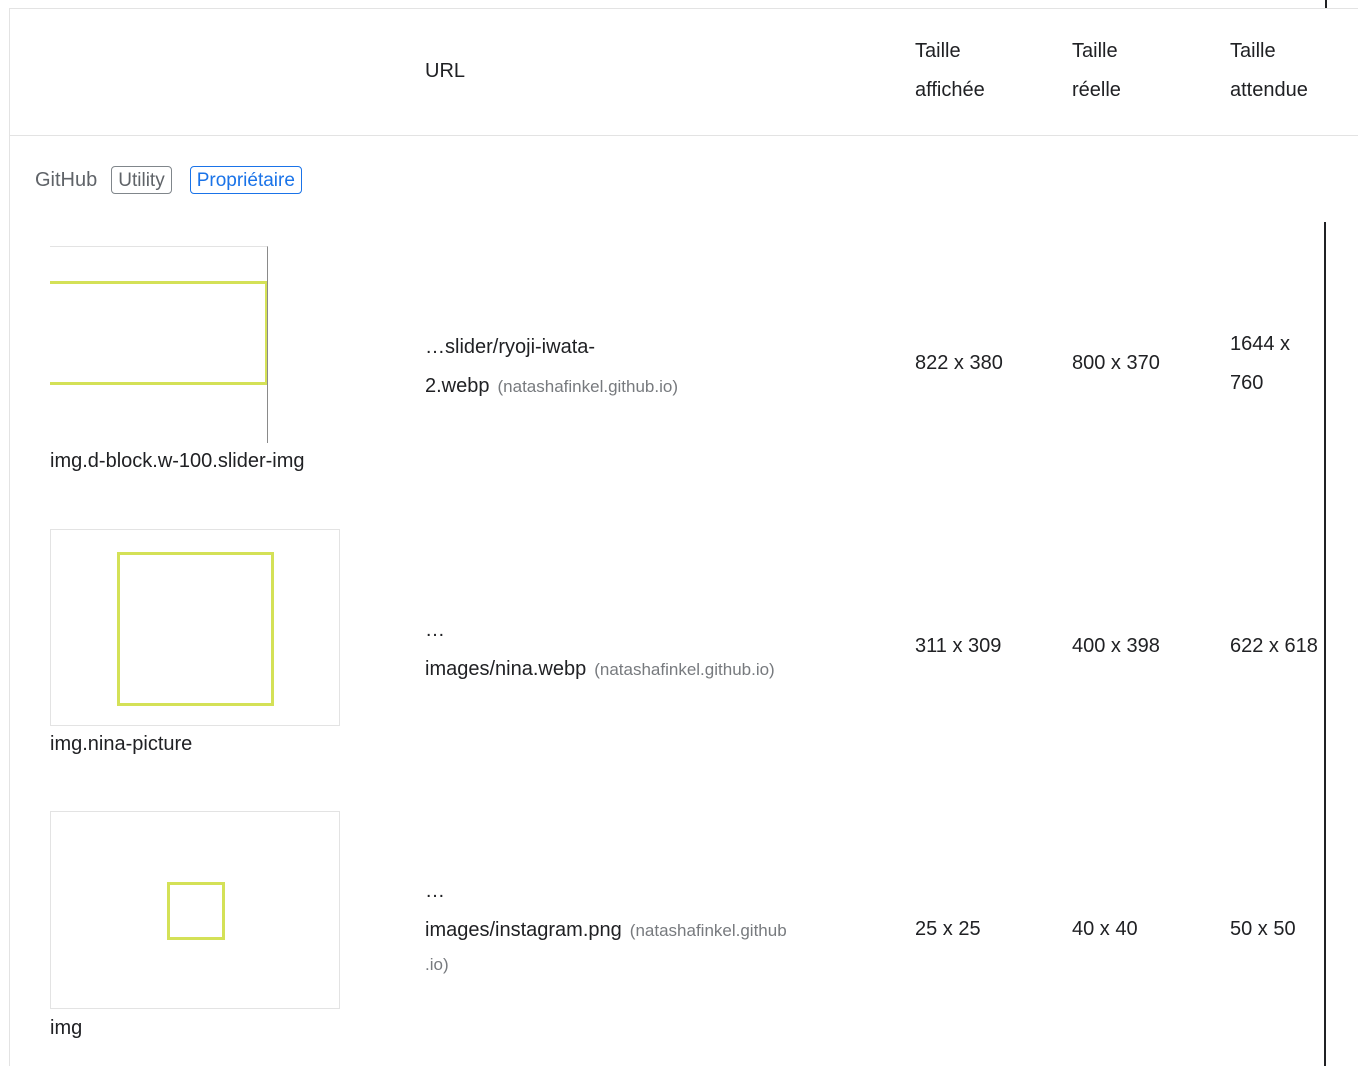 This screenshot has width=1358, height=1066. Describe the element at coordinates (66, 179) in the screenshot. I see `entity-name: GitHub` at that location.